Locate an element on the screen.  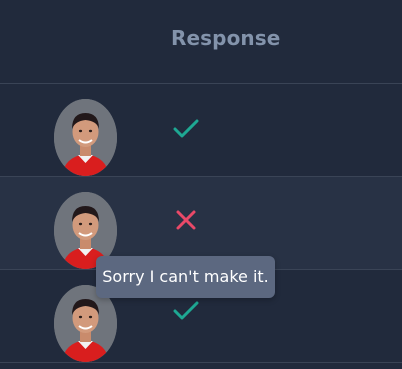
response-column-header: Response is located at coordinates (226, 38).